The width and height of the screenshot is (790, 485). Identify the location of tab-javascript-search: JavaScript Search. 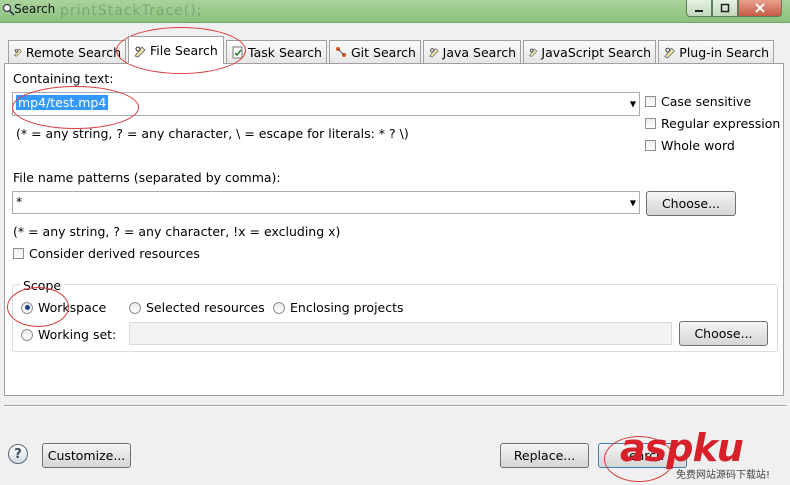
(589, 51).